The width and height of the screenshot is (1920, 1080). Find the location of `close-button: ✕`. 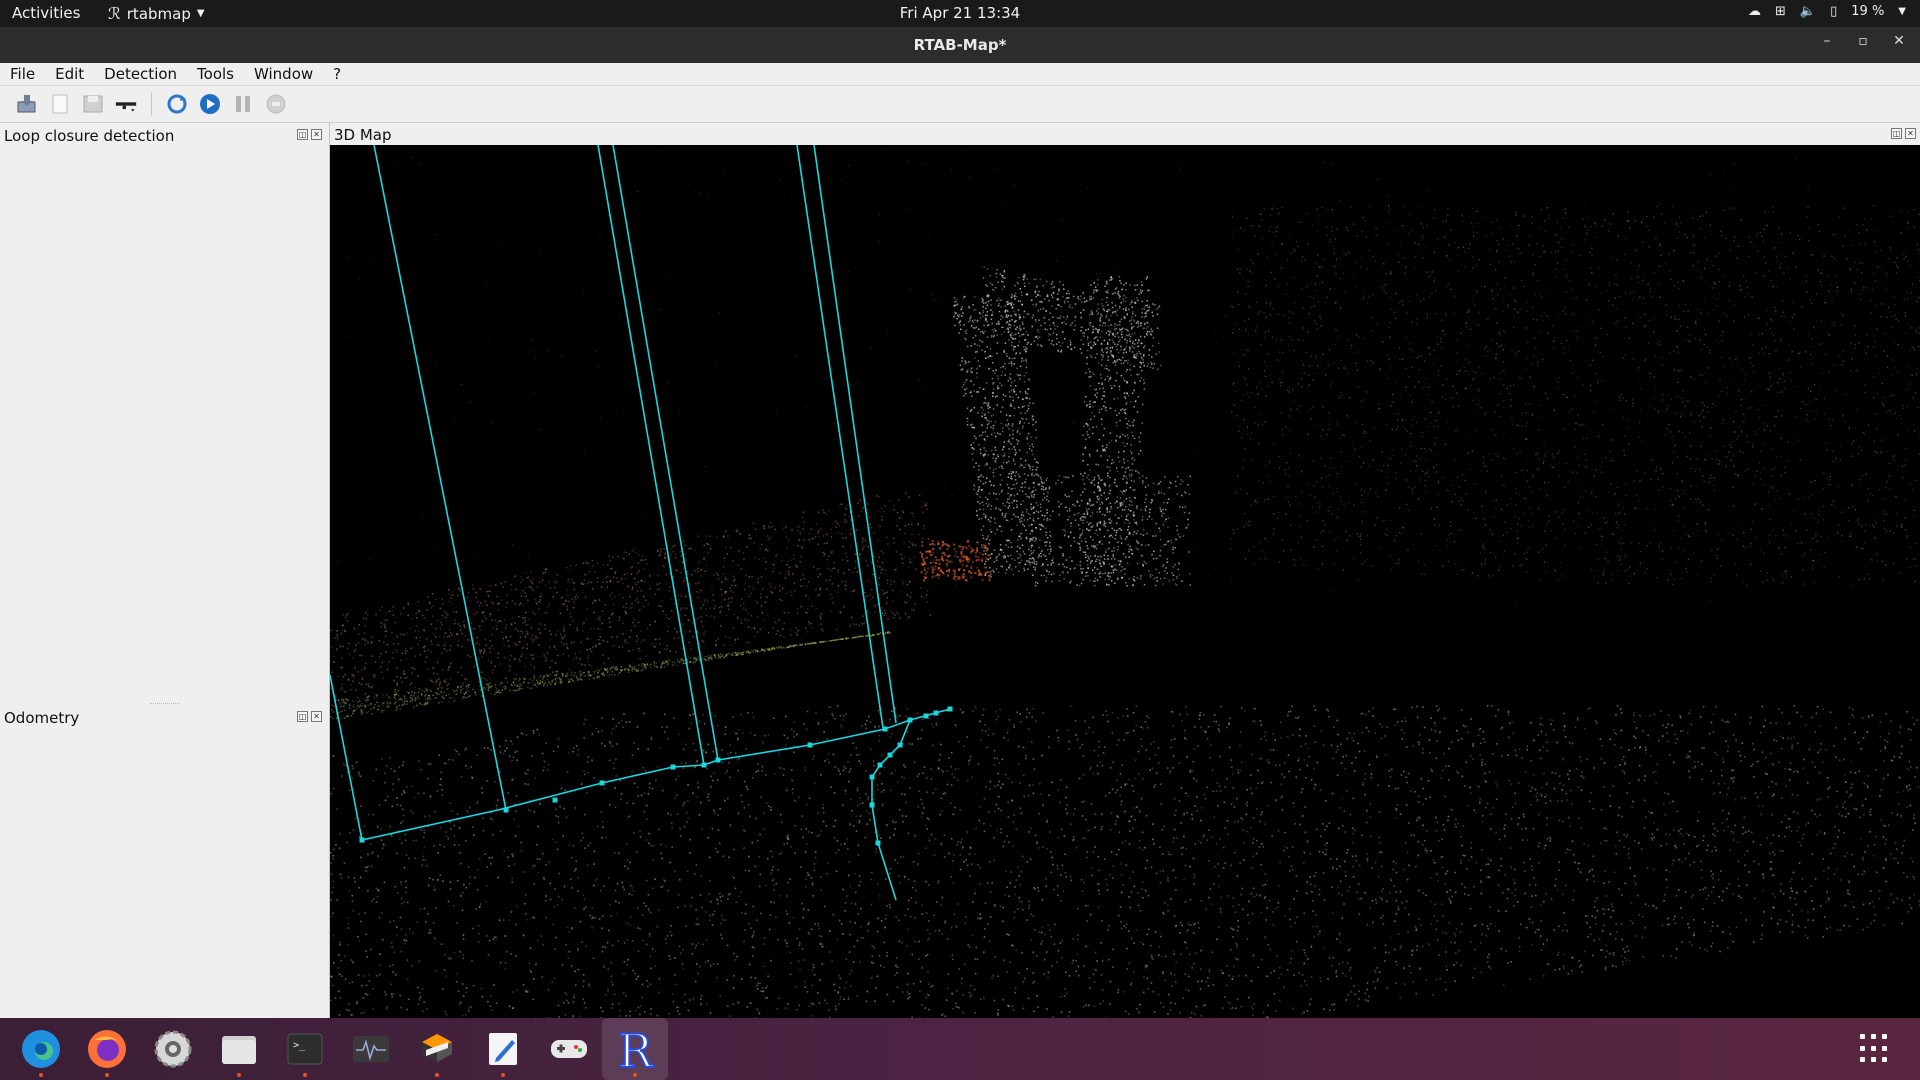

close-button: ✕ is located at coordinates (1899, 41).